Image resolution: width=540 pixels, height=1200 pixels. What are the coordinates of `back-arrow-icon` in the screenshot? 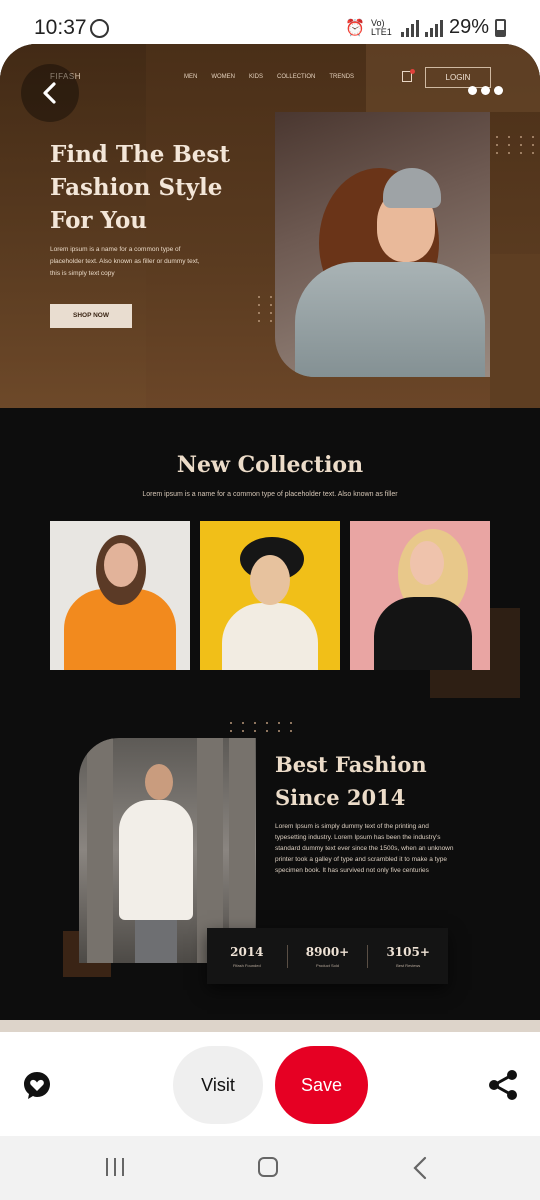 It's located at (49, 93).